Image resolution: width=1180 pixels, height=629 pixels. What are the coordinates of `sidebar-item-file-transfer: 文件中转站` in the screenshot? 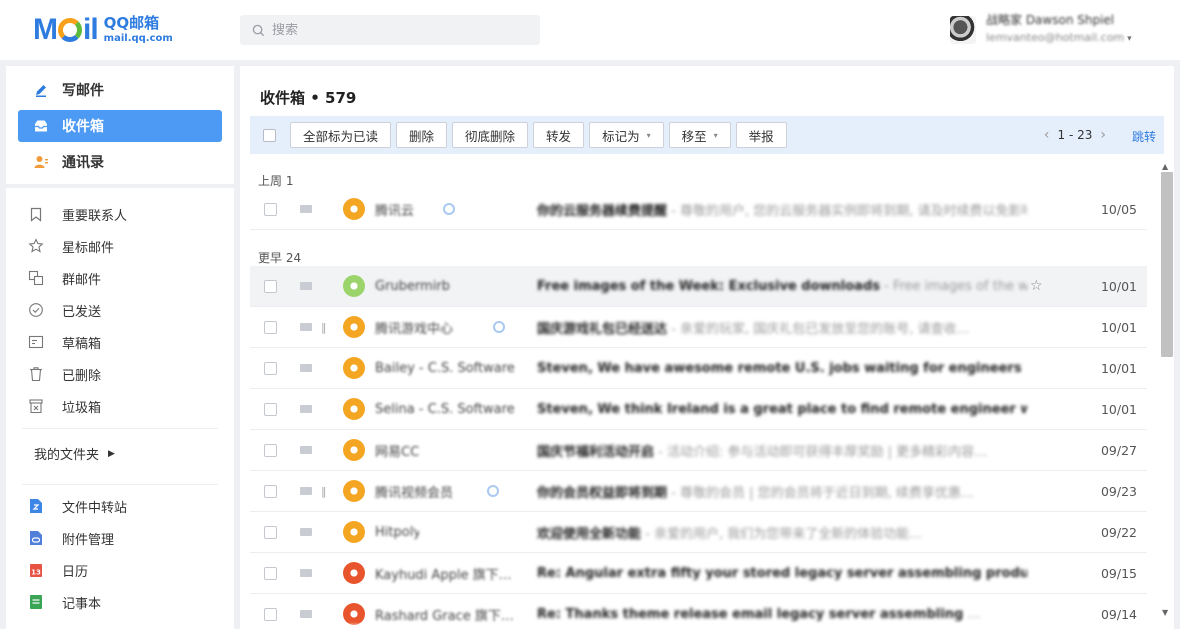 It's located at (77, 506).